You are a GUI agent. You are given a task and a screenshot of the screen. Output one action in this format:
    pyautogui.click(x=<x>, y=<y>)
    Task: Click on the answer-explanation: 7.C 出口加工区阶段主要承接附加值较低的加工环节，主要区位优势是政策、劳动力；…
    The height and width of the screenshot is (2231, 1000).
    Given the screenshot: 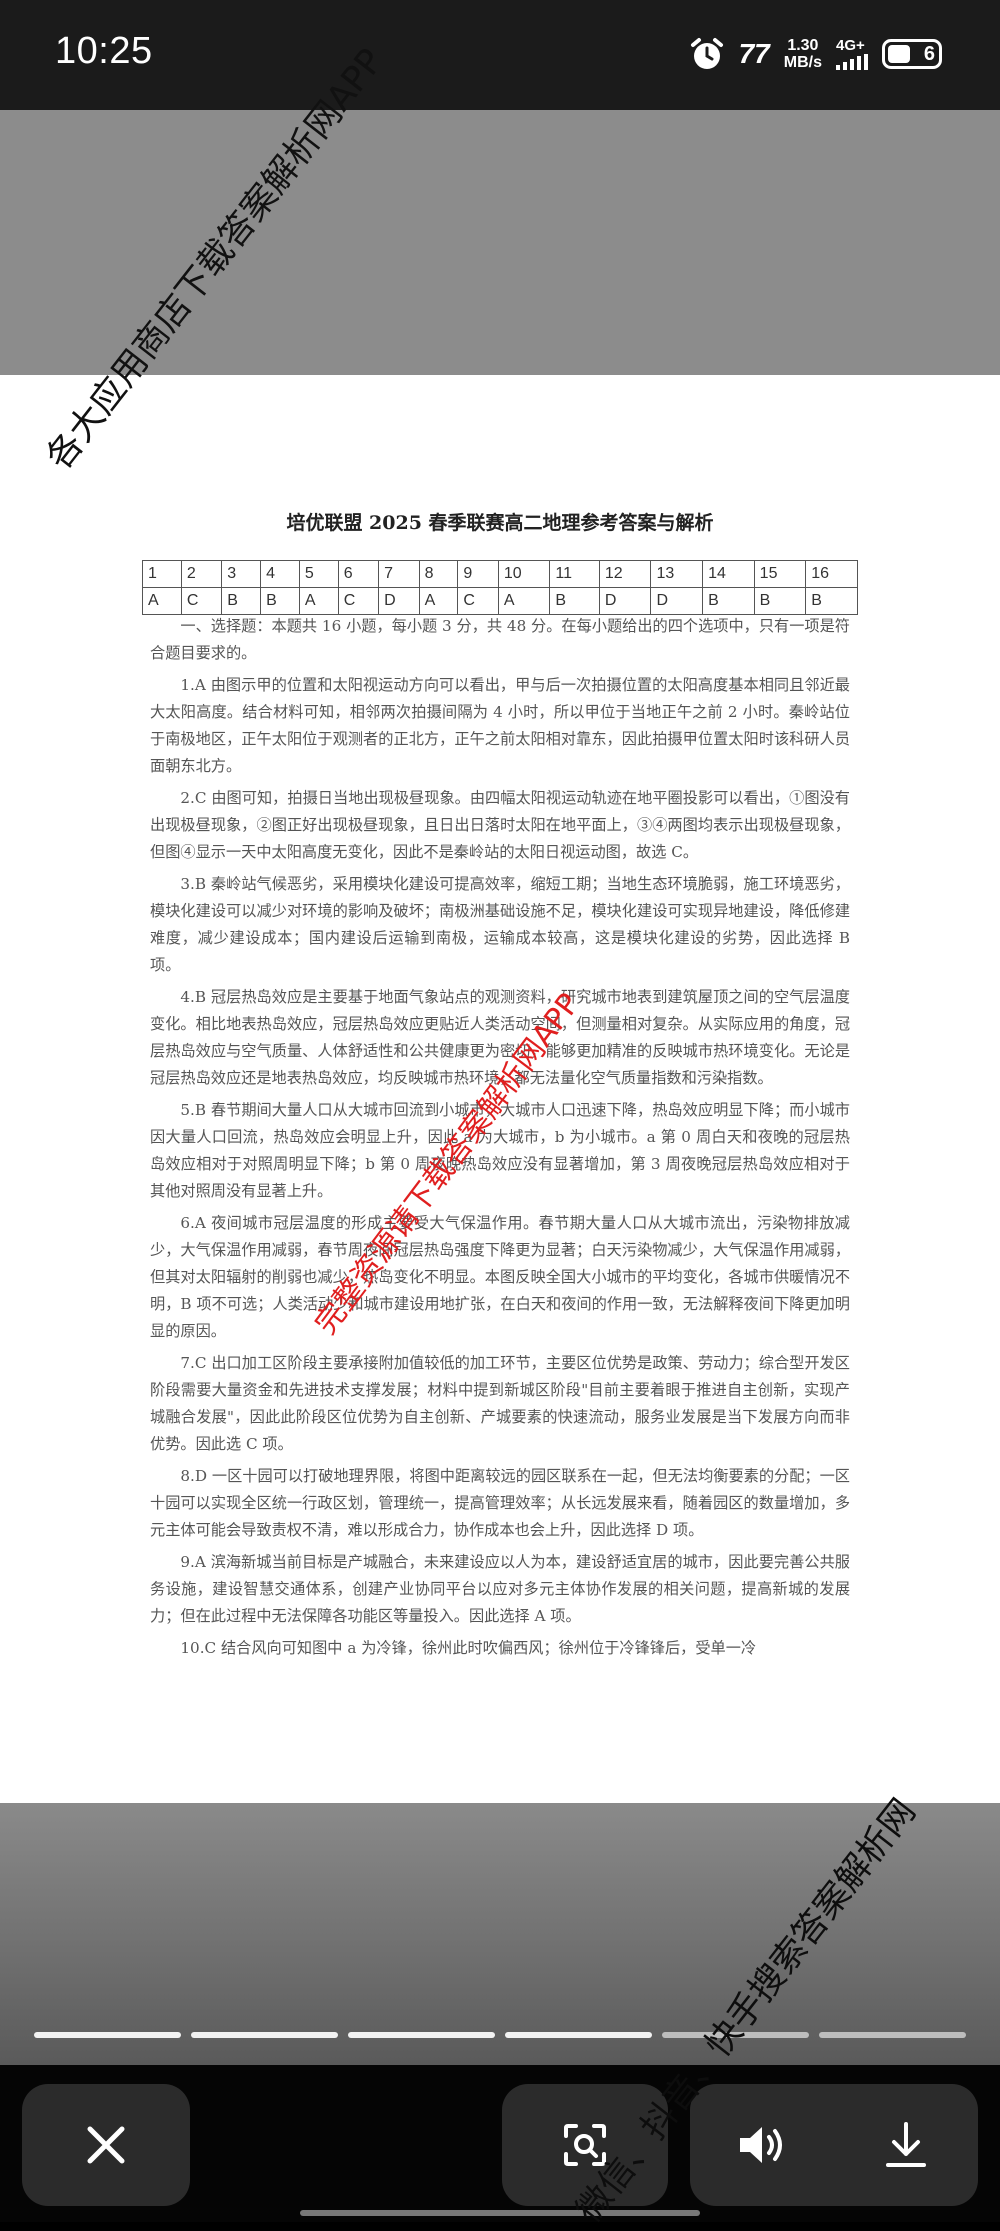 What is the action you would take?
    pyautogui.click(x=500, y=1403)
    